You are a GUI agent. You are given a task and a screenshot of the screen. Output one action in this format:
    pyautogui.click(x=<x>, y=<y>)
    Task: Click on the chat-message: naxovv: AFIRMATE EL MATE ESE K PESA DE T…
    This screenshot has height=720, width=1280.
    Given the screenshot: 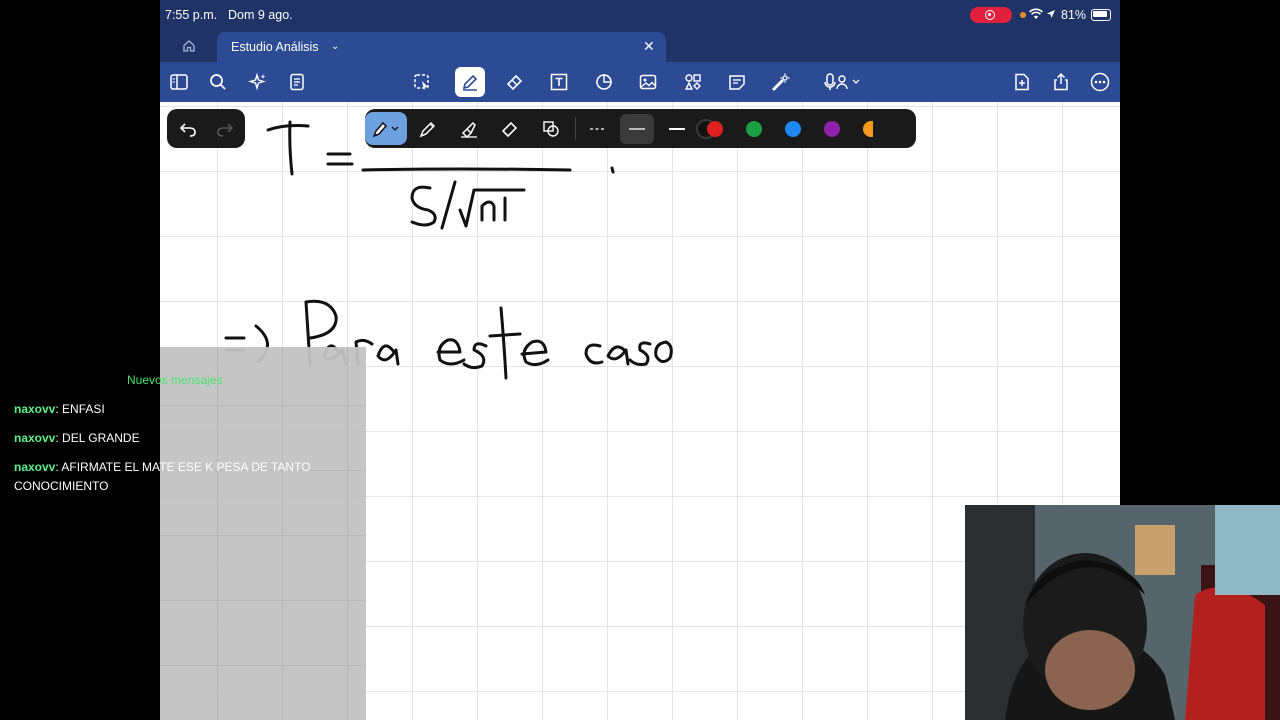 What is the action you would take?
    pyautogui.click(x=174, y=477)
    